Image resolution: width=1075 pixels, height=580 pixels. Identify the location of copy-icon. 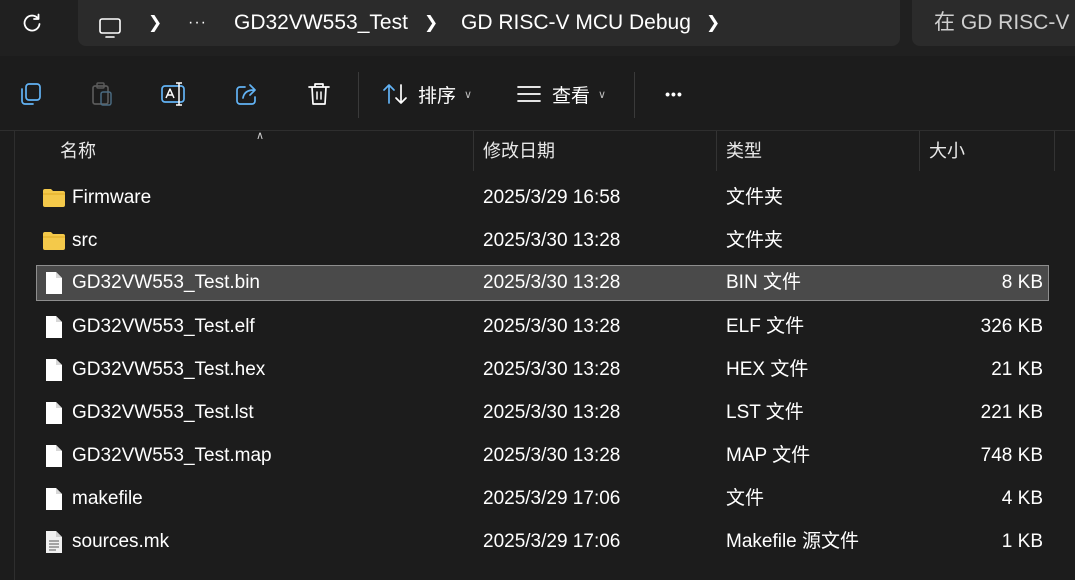
(31, 94).